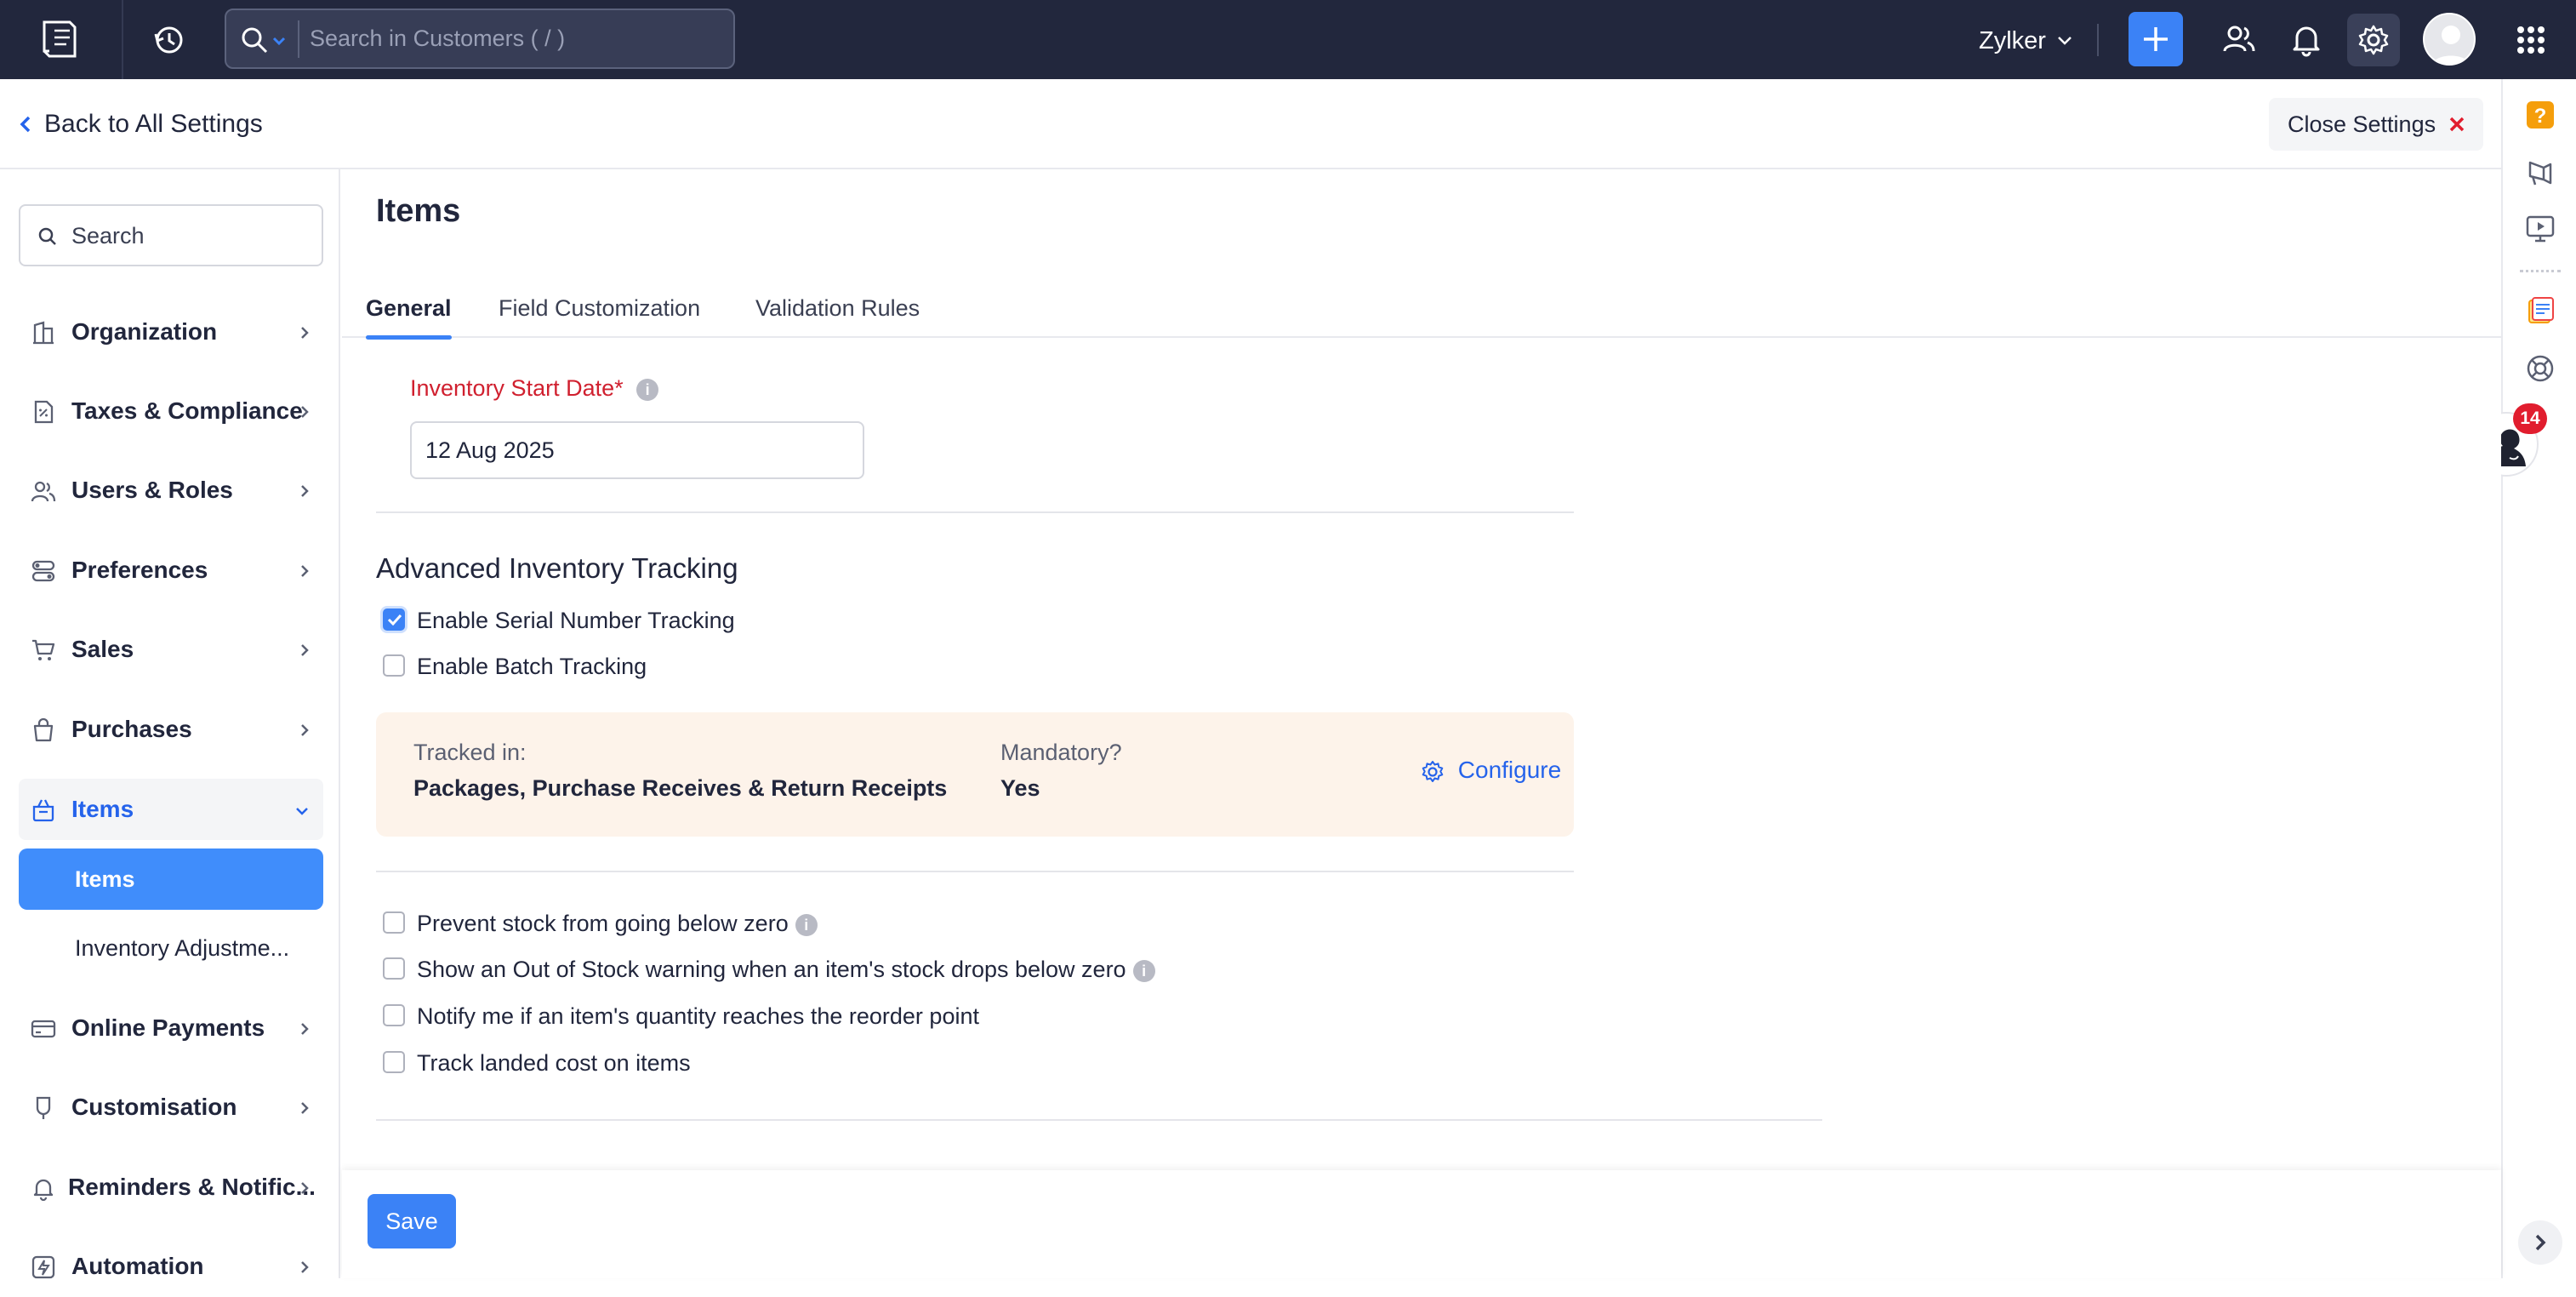  I want to click on advanced-tracking-heading: Advanced Inventory Tracking, so click(557, 568).